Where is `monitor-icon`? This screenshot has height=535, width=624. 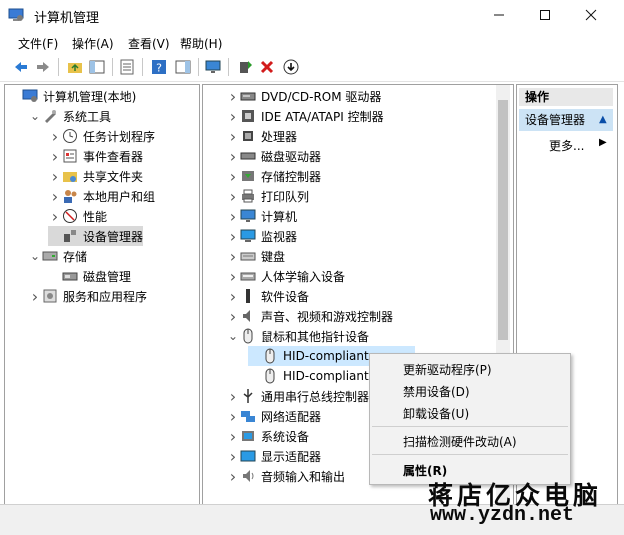 monitor-icon is located at coordinates (213, 66).